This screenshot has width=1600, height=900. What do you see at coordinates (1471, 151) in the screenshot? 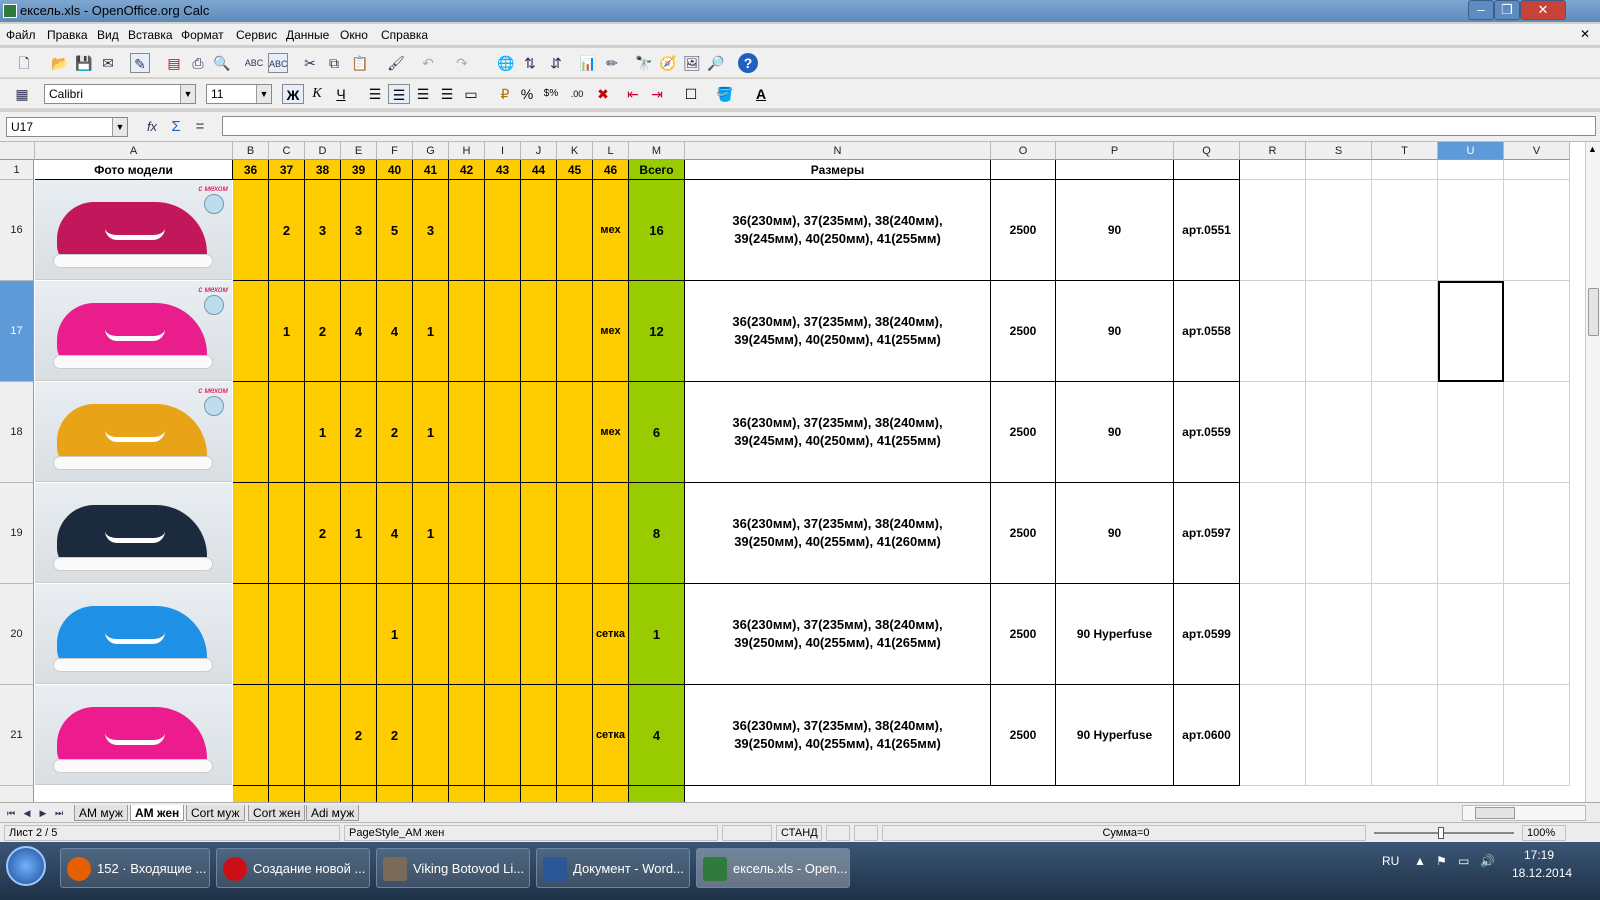
I see `column-header-u: U` at bounding box center [1471, 151].